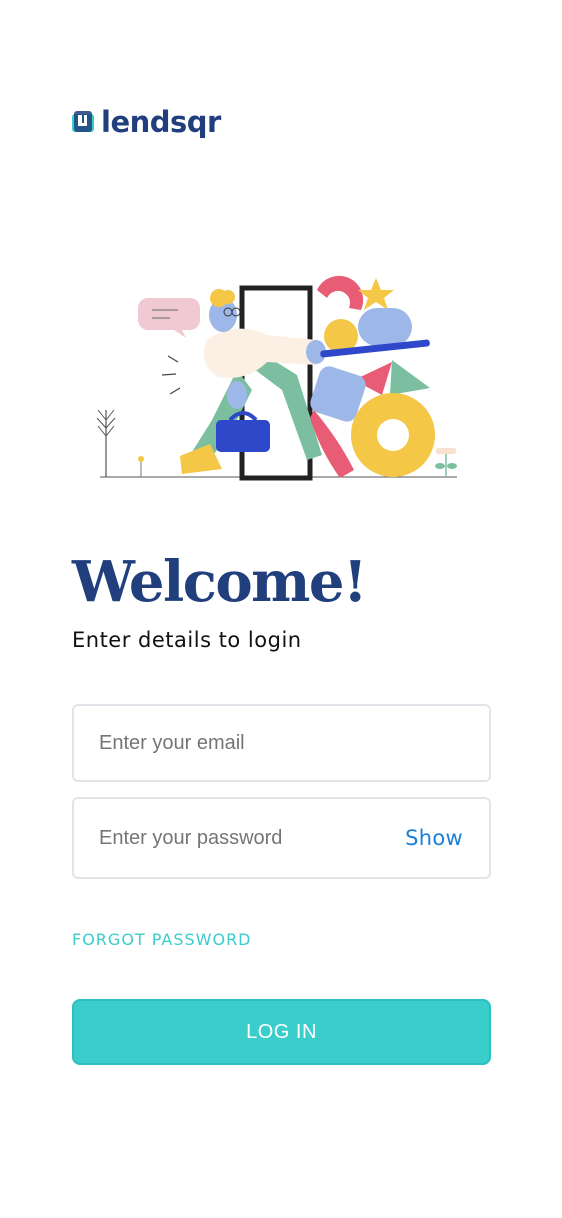 This screenshot has height=1218, width=562. I want to click on password-field-container: Show, so click(281, 838).